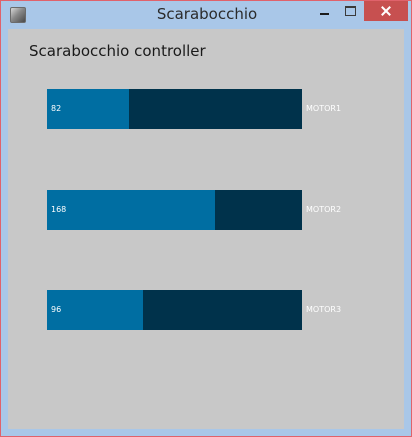 This screenshot has width=412, height=437. What do you see at coordinates (56, 108) in the screenshot?
I see `motor1-value: 82` at bounding box center [56, 108].